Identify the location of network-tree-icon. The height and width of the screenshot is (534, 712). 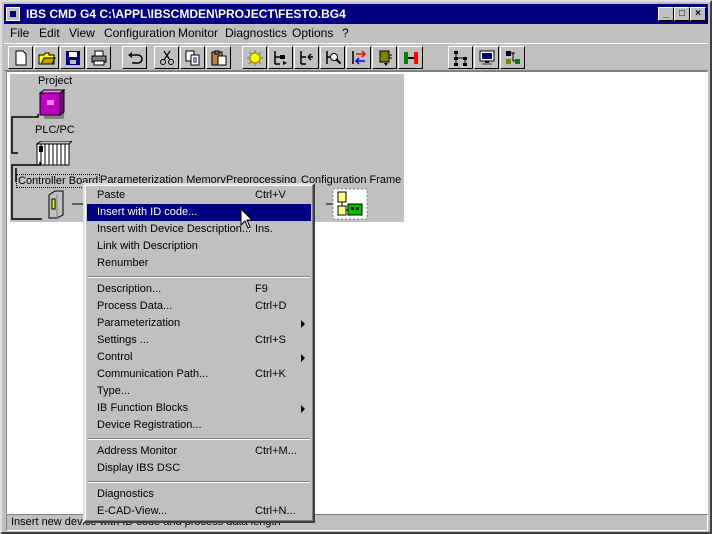
(460, 58).